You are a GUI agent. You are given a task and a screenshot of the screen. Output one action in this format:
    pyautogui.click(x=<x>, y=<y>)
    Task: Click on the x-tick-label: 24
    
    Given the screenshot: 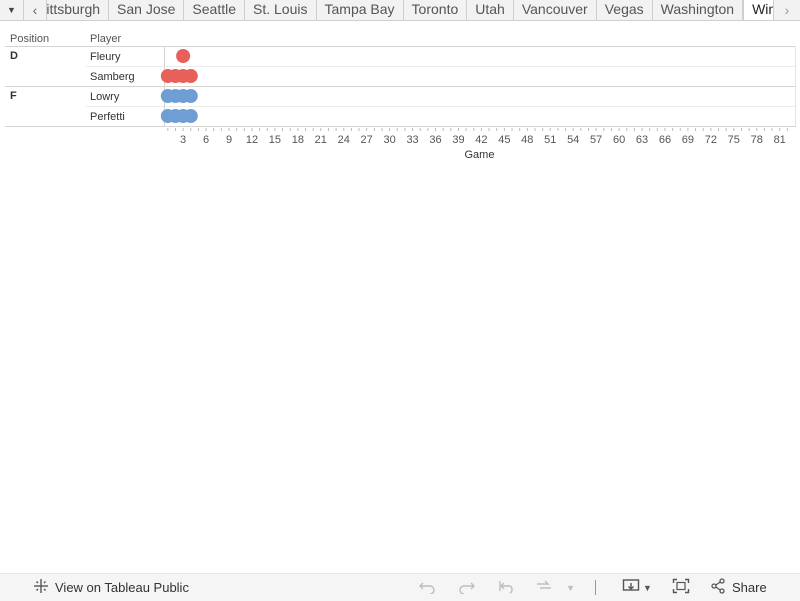 What is the action you would take?
    pyautogui.click(x=344, y=140)
    